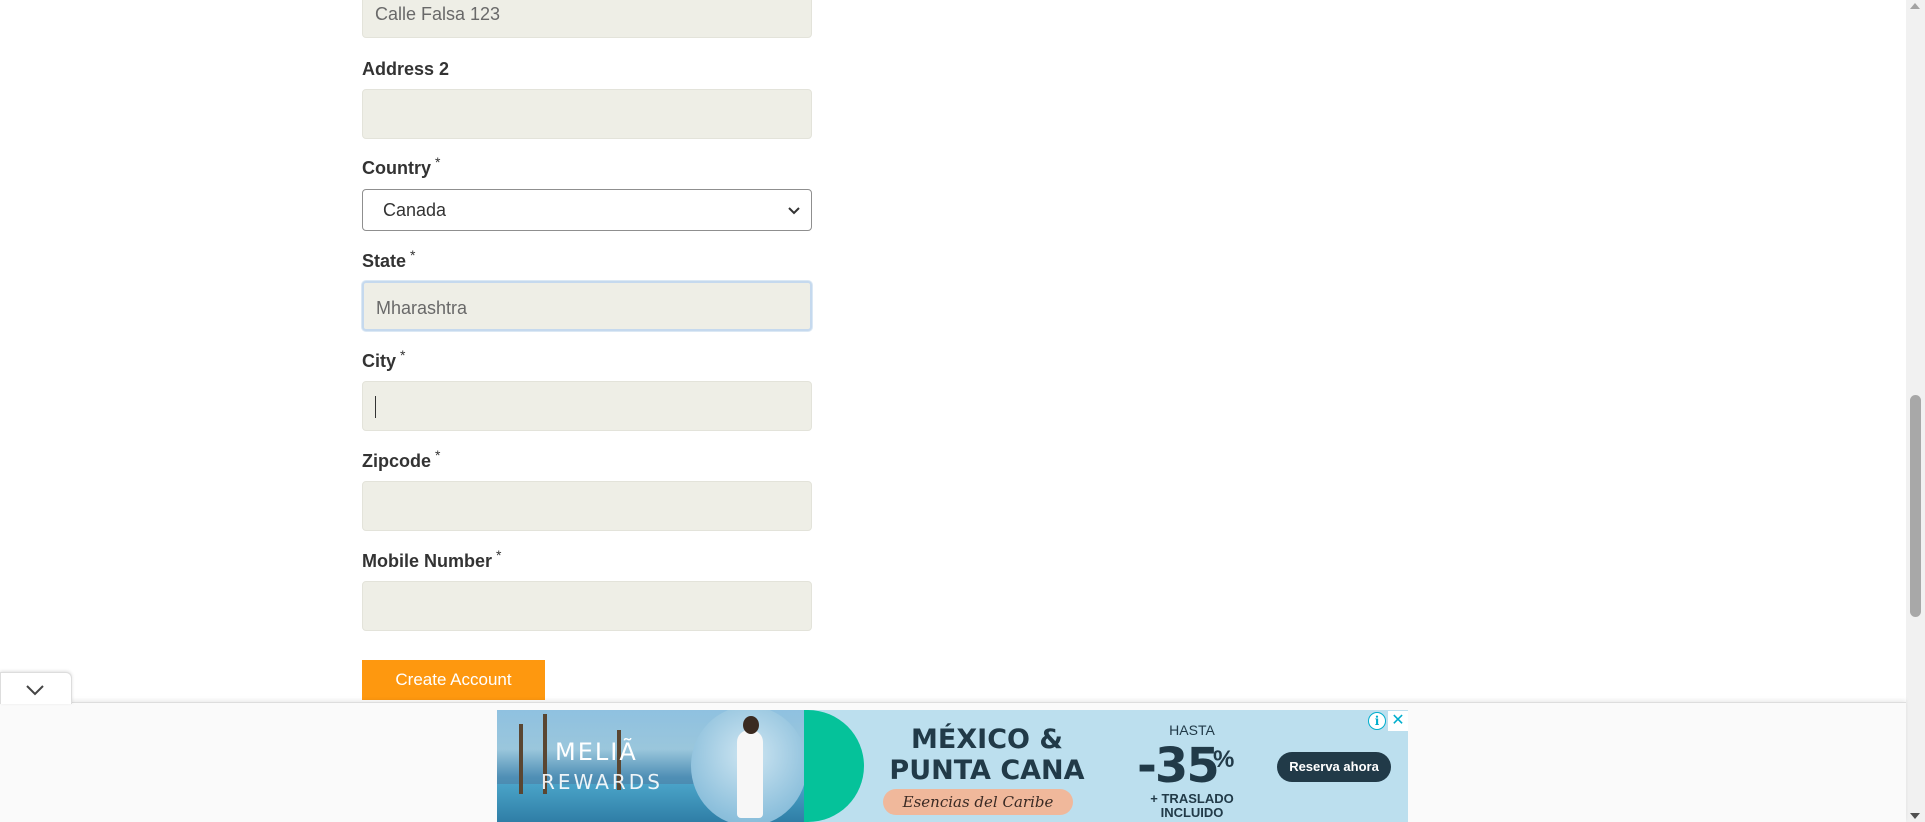  What do you see at coordinates (1192, 805) in the screenshot?
I see `ad-transfer-note: + TRASLADO INCLUIDO` at bounding box center [1192, 805].